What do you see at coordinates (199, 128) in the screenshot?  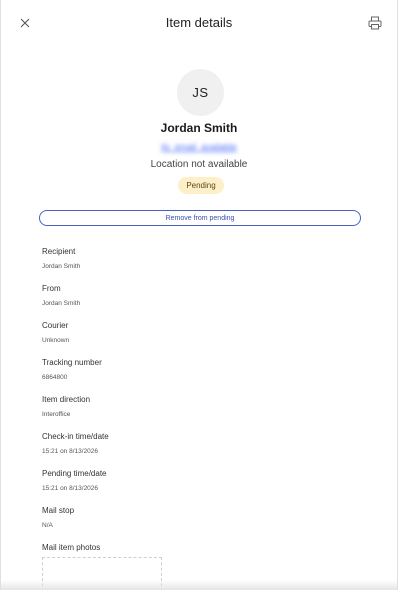 I see `recipient-name: Jordan Smith` at bounding box center [199, 128].